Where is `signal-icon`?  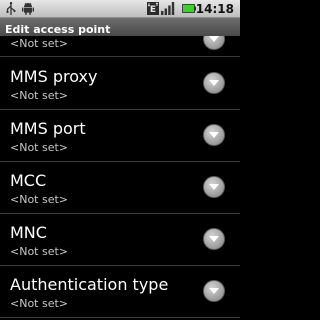
signal-icon is located at coordinates (168, 8).